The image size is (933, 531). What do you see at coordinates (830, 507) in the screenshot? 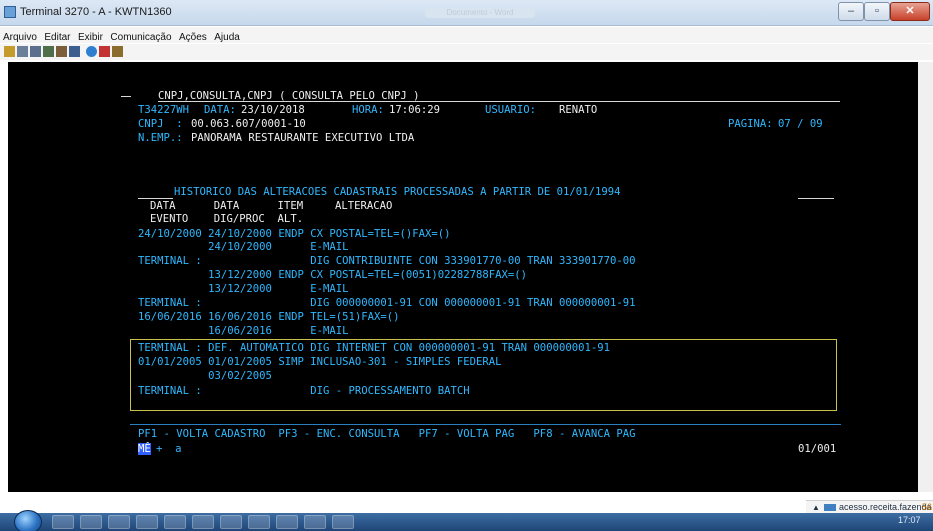
I see `network-icon` at bounding box center [830, 507].